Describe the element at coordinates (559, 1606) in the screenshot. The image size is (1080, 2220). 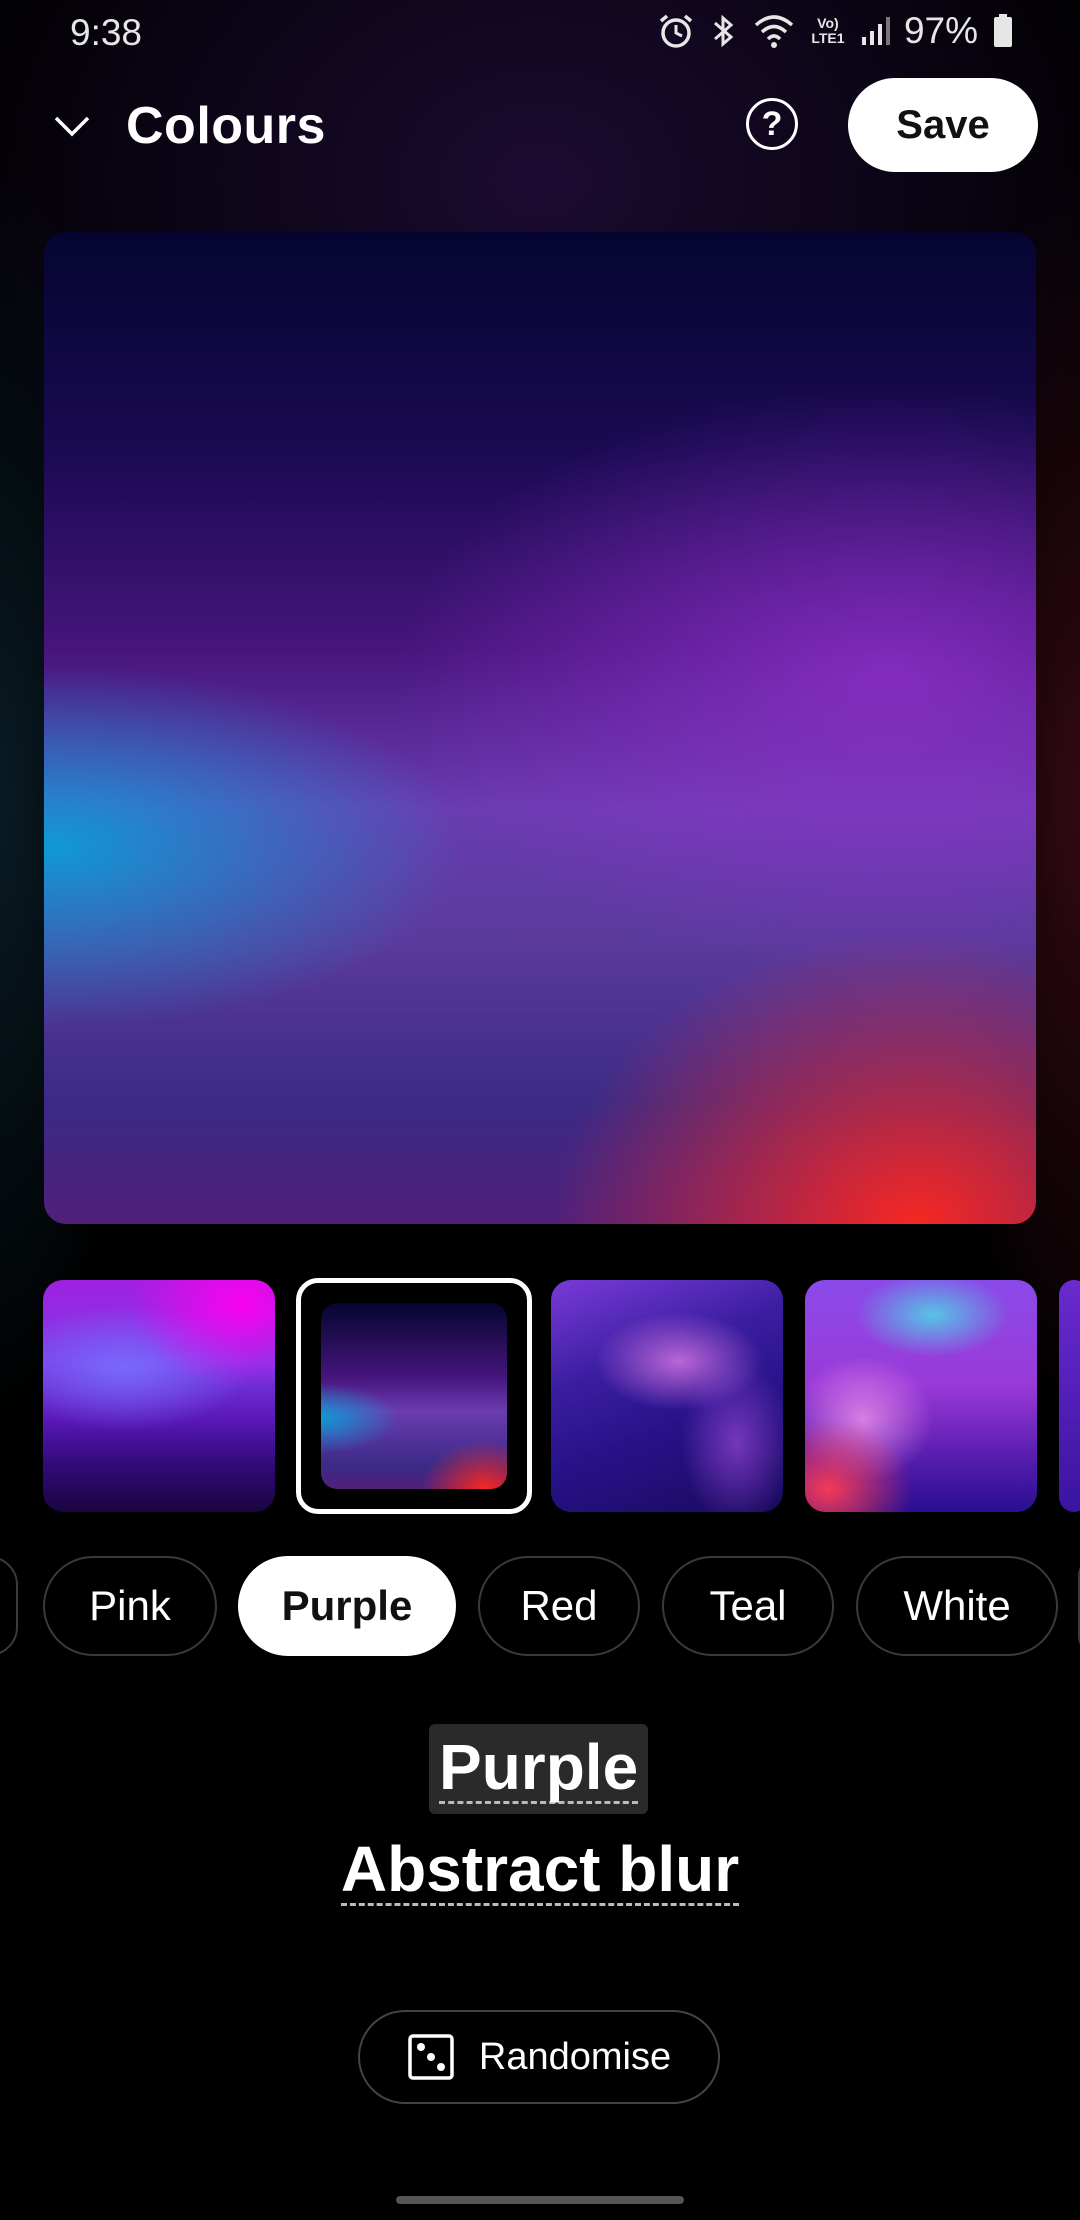
I see `chip-red: Red` at that location.